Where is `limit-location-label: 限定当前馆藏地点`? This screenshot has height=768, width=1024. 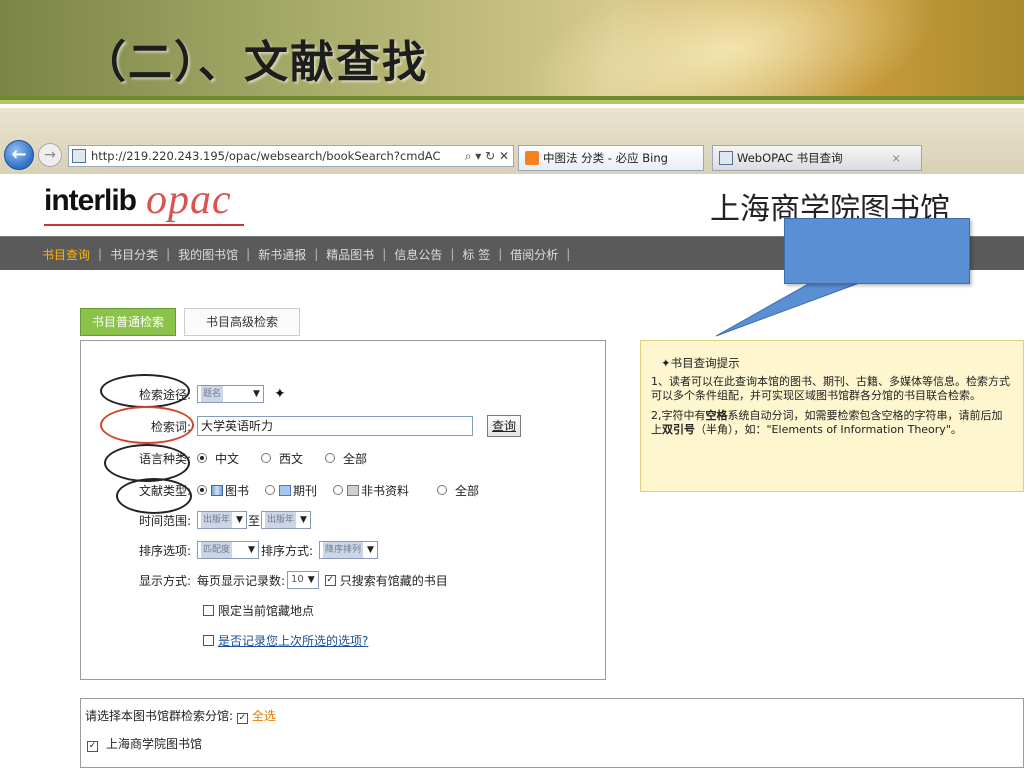
limit-location-label: 限定当前馆藏地点 is located at coordinates (266, 610).